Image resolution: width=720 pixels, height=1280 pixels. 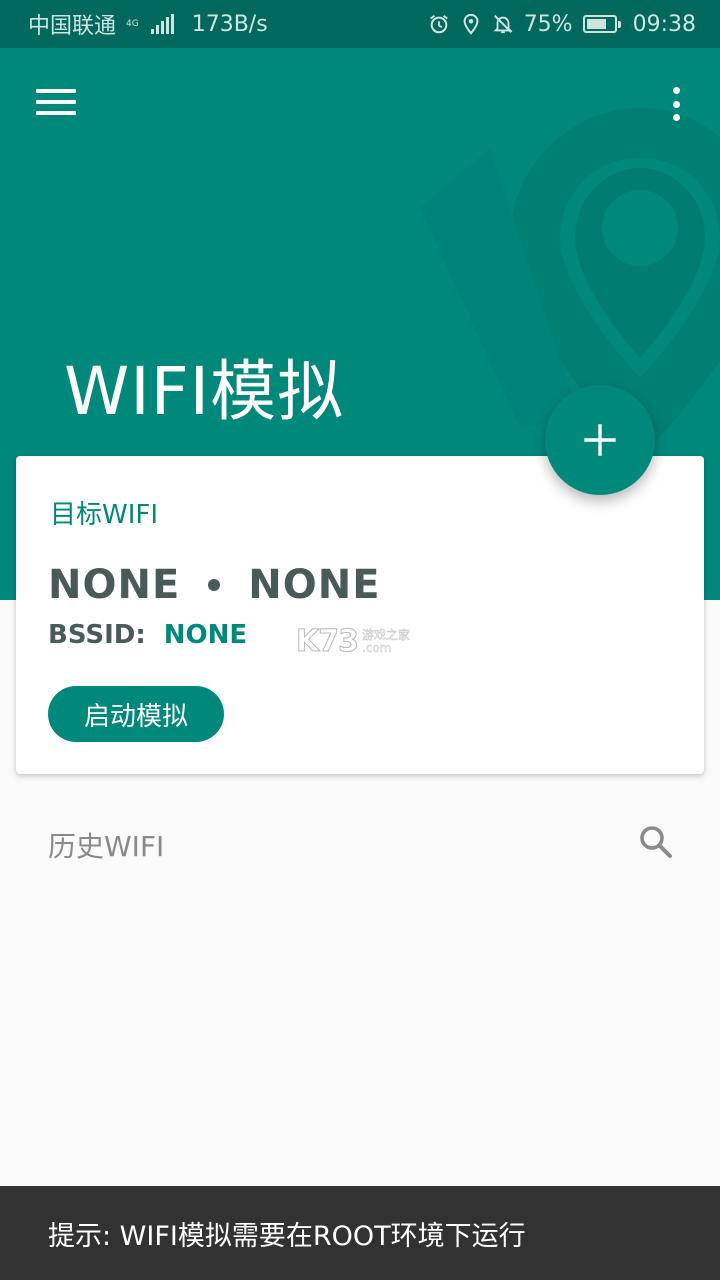 I want to click on alarm-icon, so click(x=438, y=24).